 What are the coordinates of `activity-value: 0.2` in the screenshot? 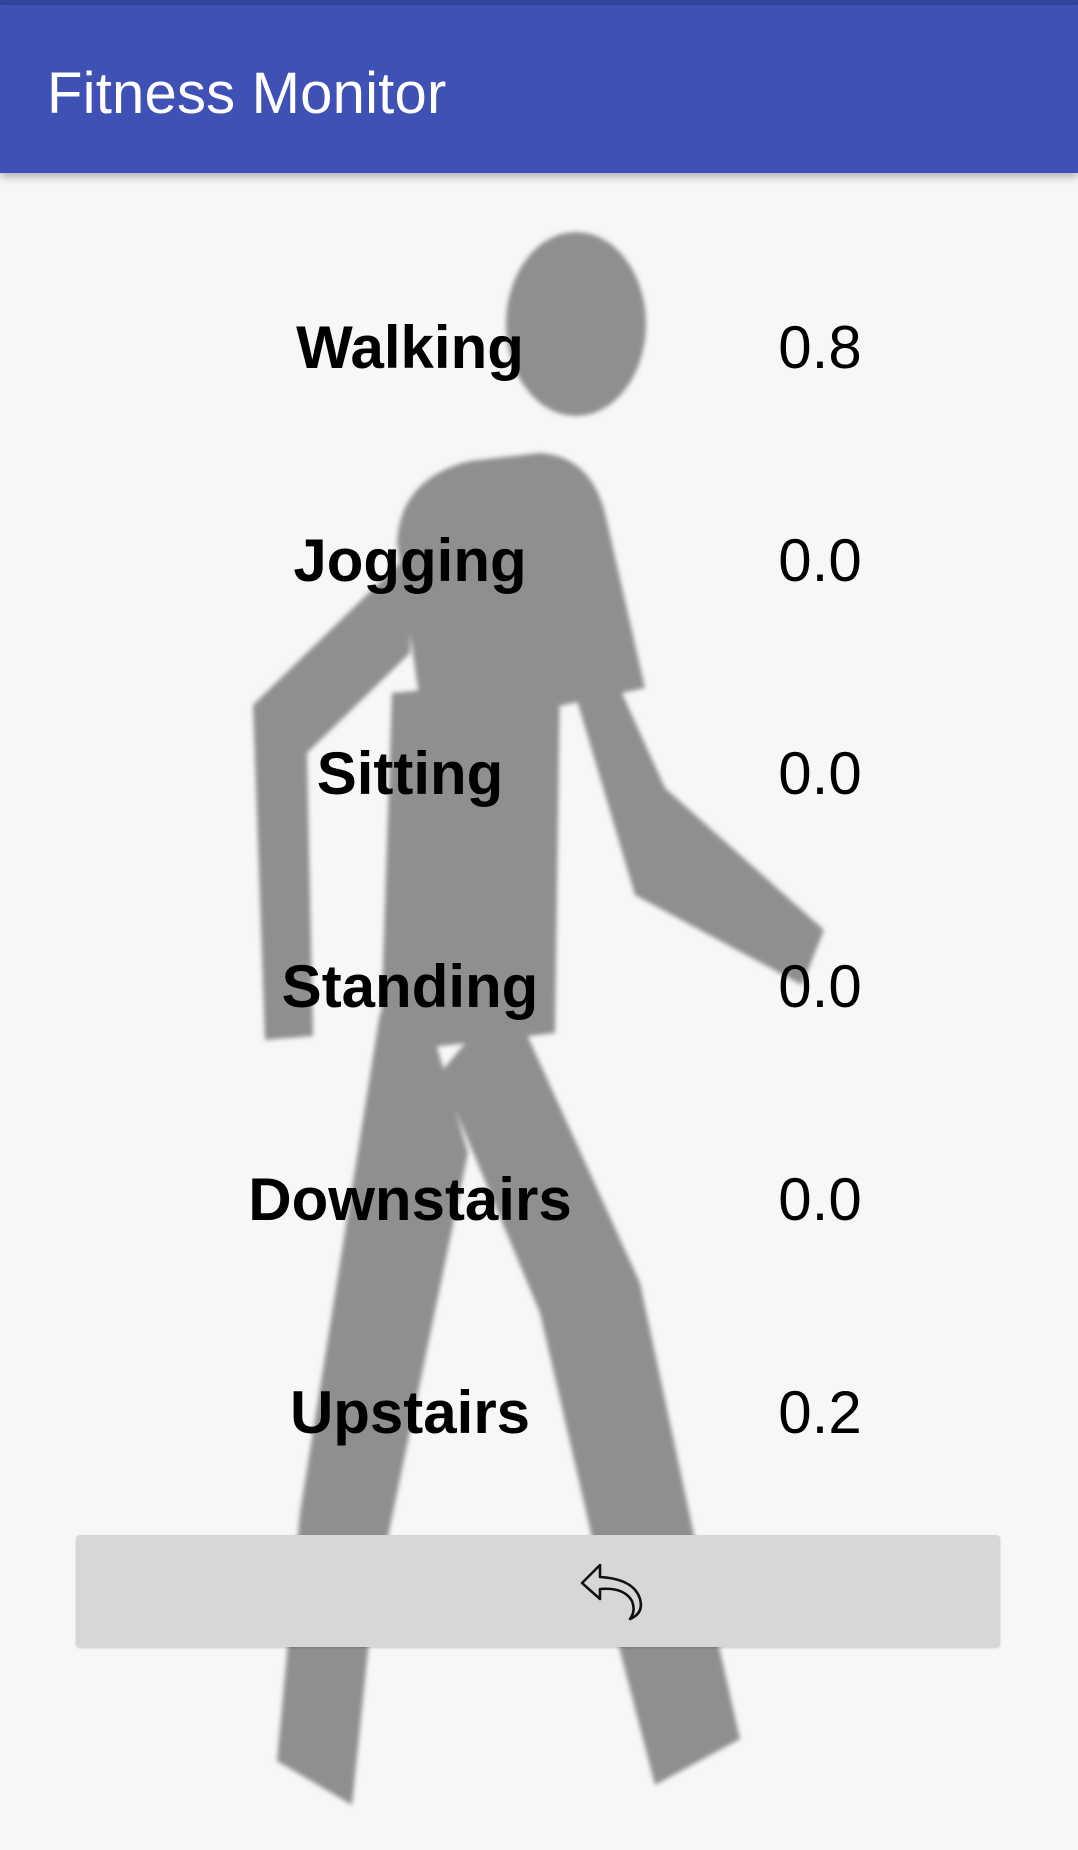 It's located at (820, 1412).